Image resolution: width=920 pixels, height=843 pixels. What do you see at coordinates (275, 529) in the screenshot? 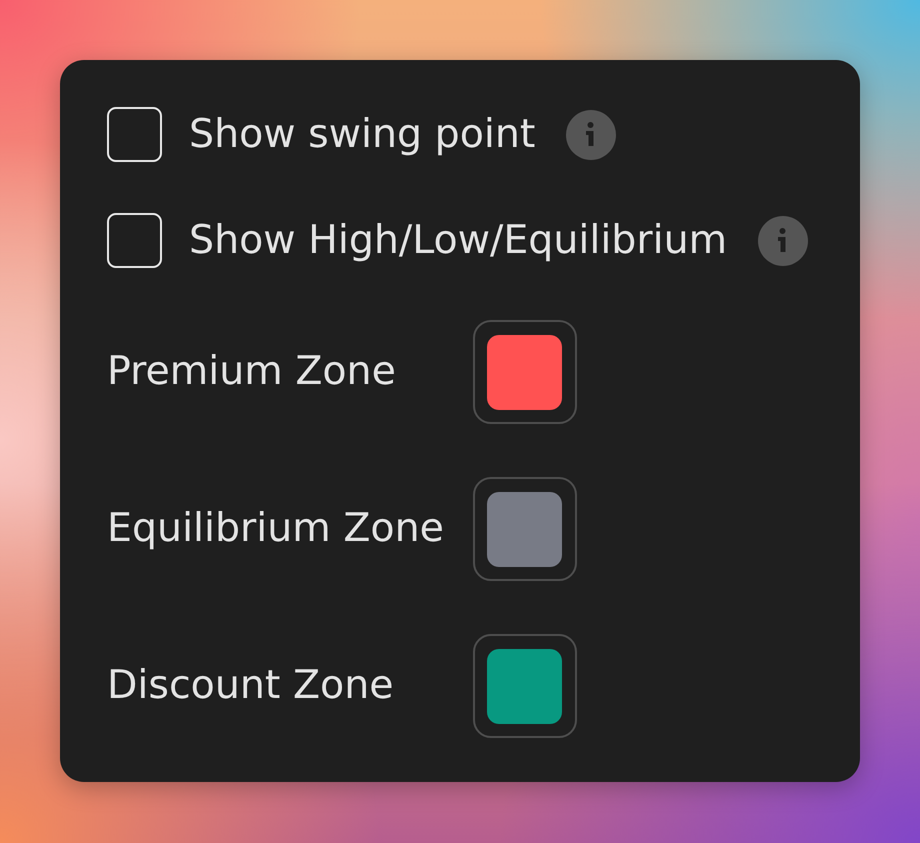
I see `color-setting-label: Equilibrium Zone` at bounding box center [275, 529].